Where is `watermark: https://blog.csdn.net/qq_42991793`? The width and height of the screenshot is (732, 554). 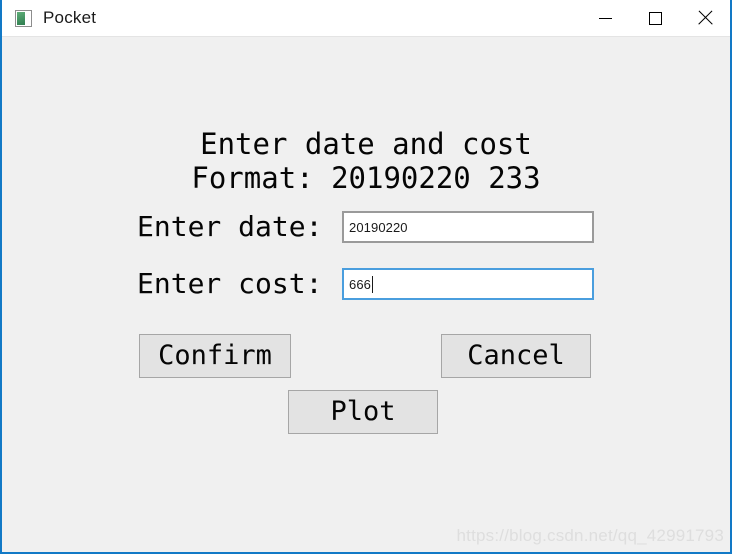
watermark: https://blog.csdn.net/qq_42991793 is located at coordinates (590, 535).